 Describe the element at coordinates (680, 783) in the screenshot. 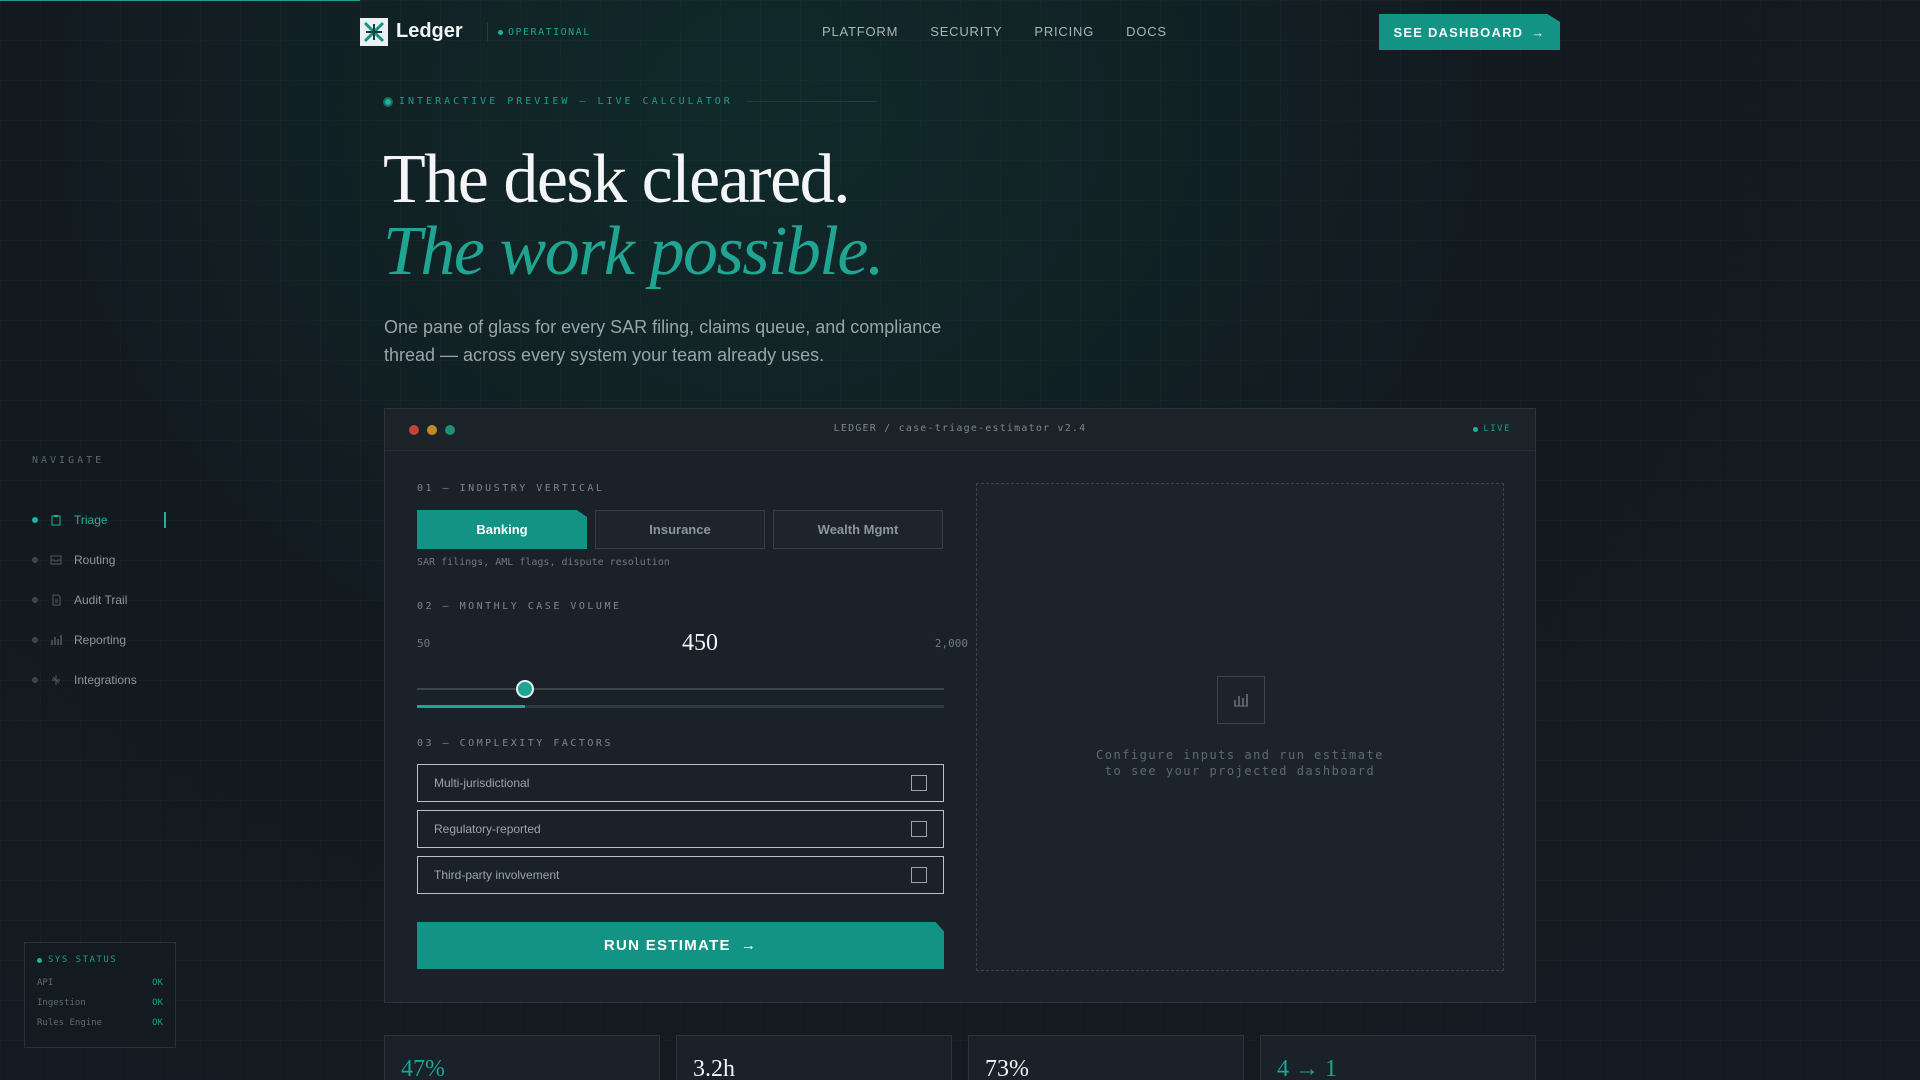

I see `factor-multi-jurisdictional: Multi-jurisdictional` at that location.